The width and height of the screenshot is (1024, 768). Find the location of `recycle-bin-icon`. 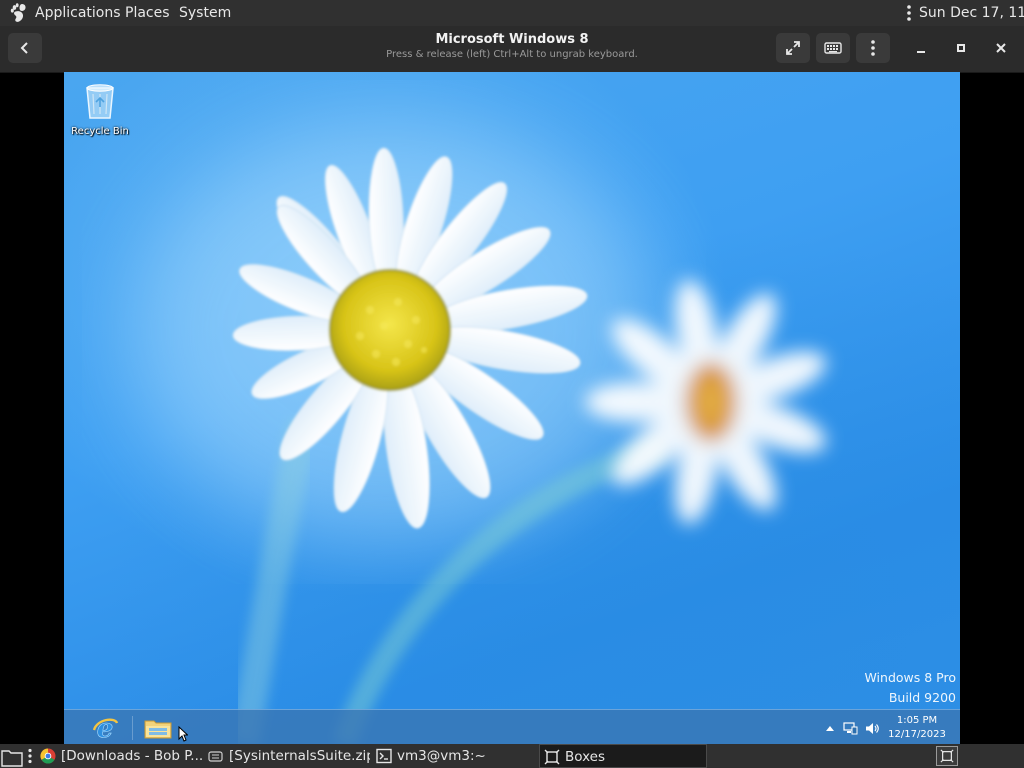

recycle-bin-icon is located at coordinates (100, 101).